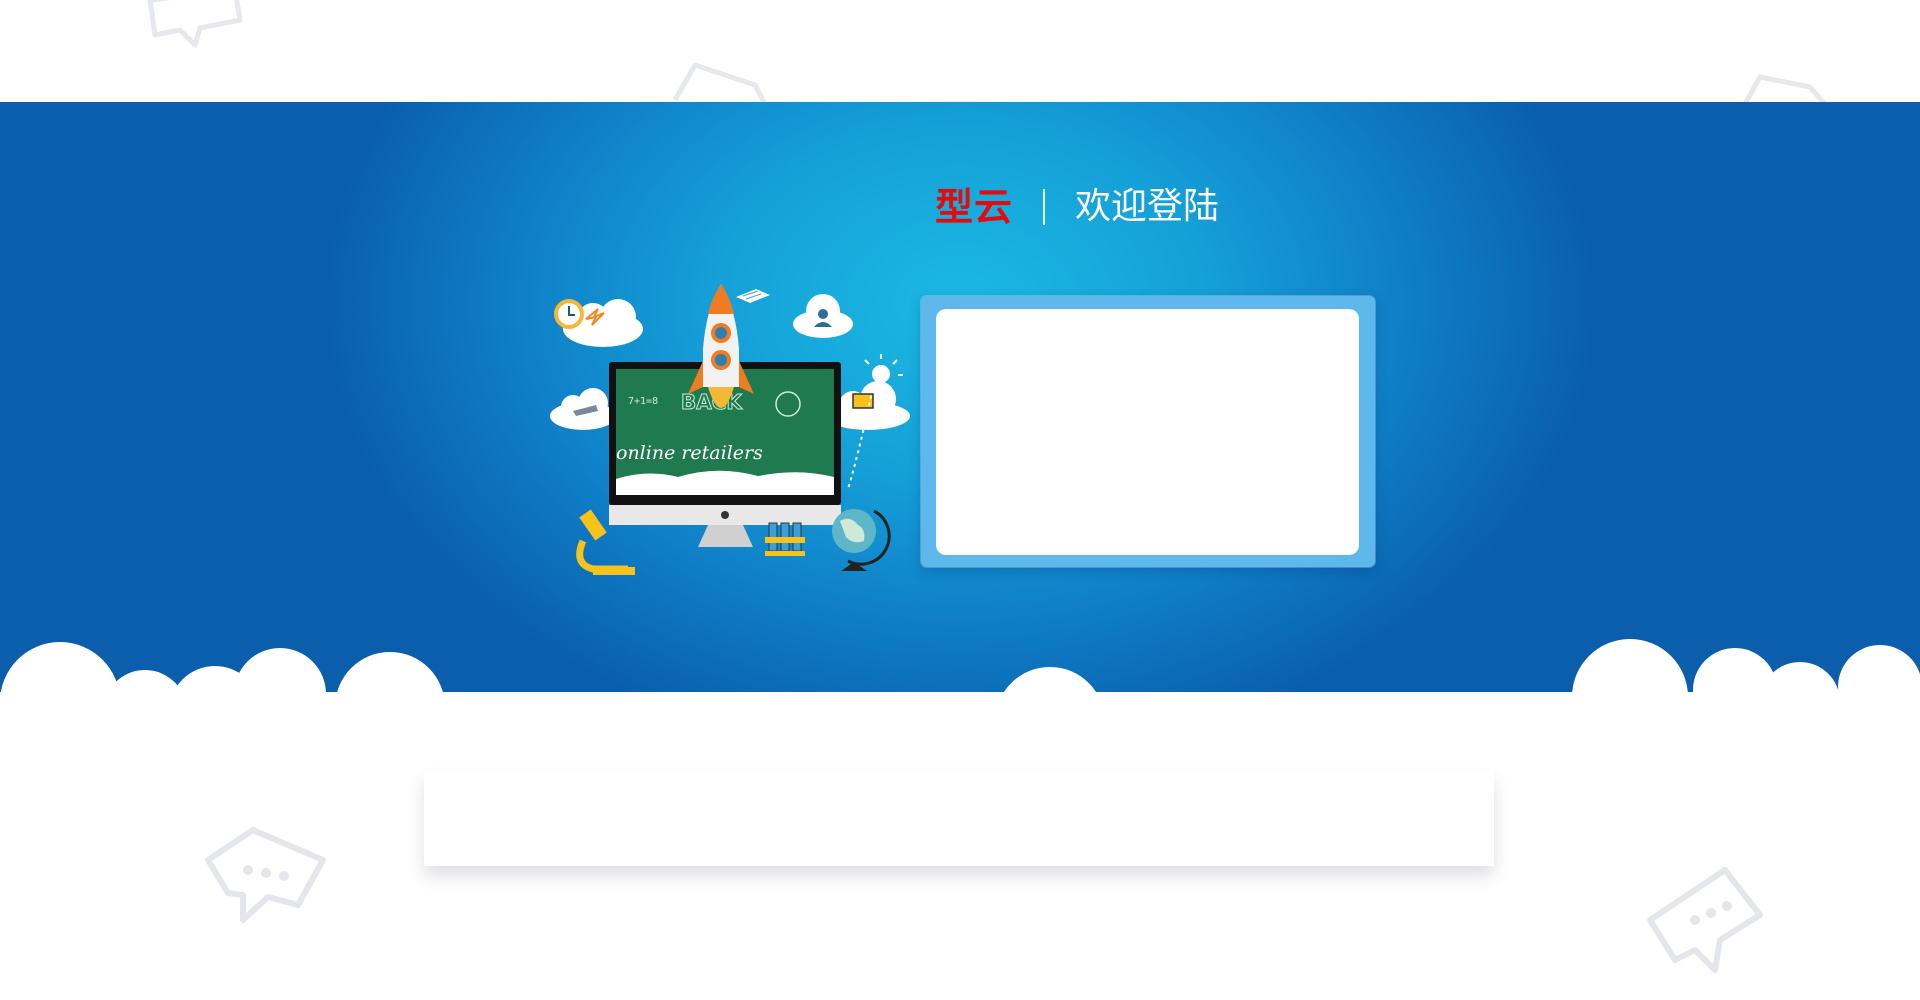 The width and height of the screenshot is (1920, 1000). I want to click on cloud-band, so click(960, 670).